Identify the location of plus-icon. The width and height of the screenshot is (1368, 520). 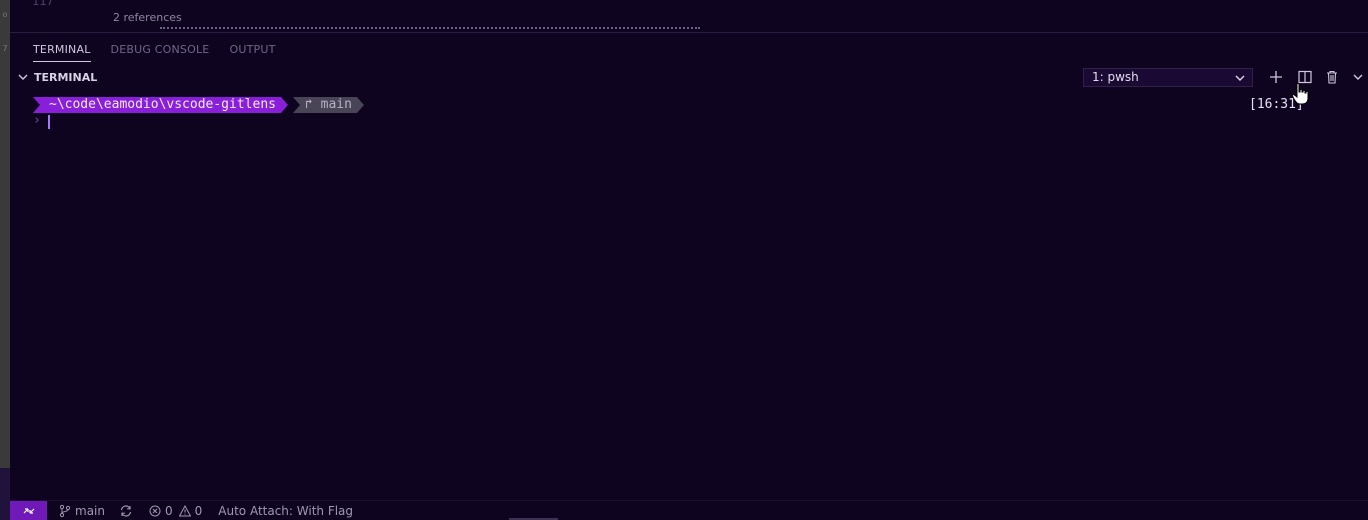
(1276, 77).